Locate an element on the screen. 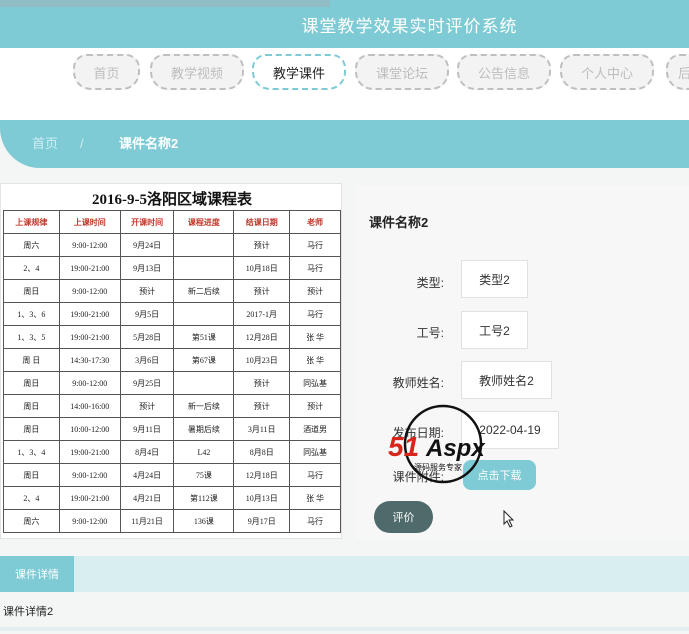 This screenshot has width=689, height=634. schedule-cell: 1、3、6 is located at coordinates (31, 314).